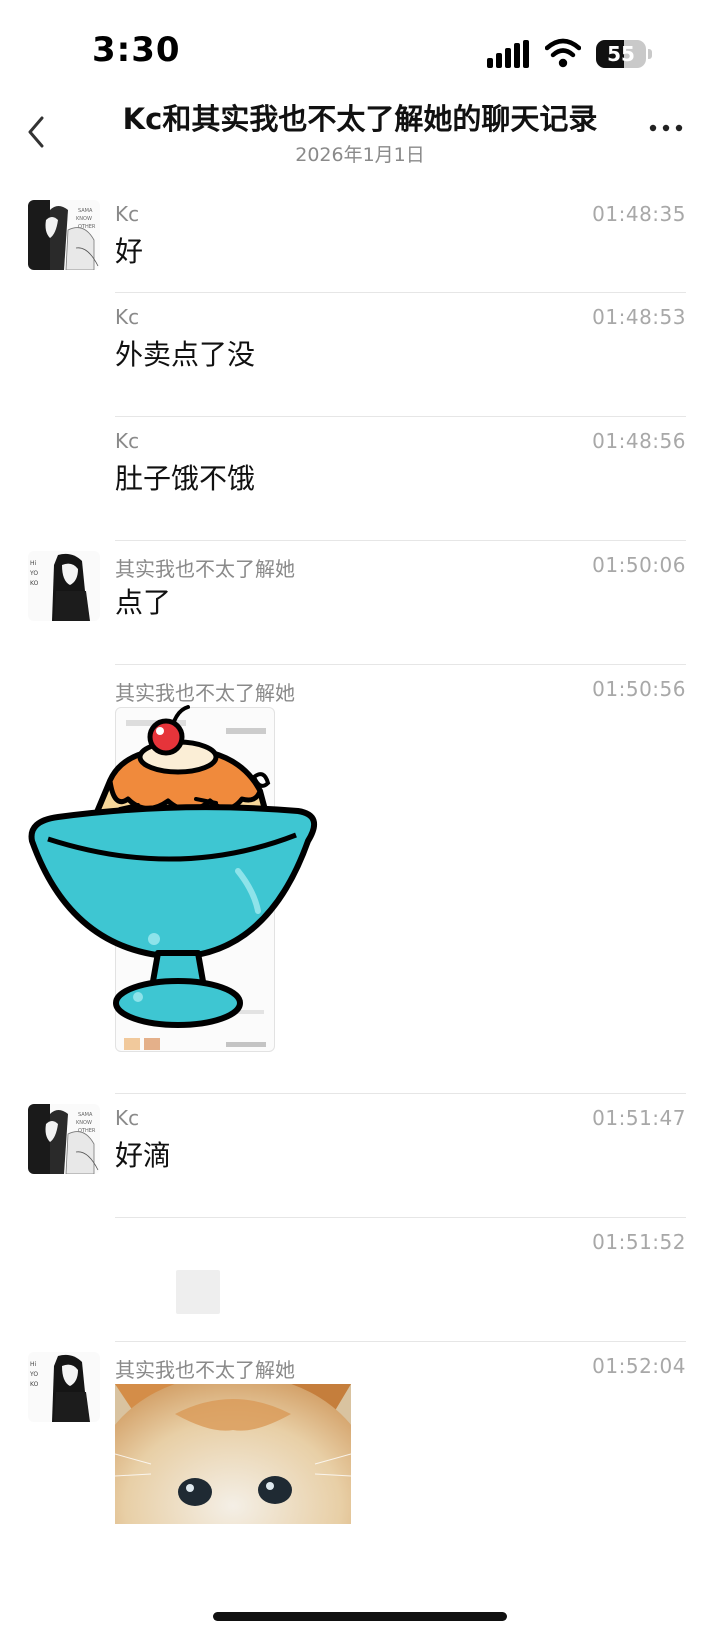 The image size is (720, 1640). I want to click on message-item: SAMA KNOW OTHER Kc 01:48:35 好, so click(360, 241).